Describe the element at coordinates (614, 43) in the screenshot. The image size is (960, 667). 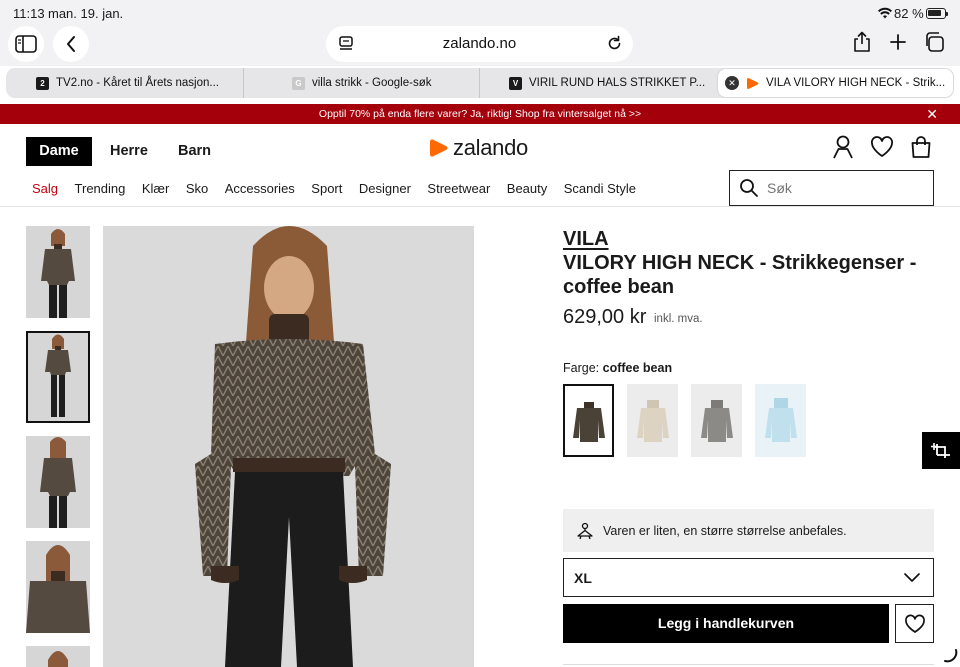
I see `reload-icon` at that location.